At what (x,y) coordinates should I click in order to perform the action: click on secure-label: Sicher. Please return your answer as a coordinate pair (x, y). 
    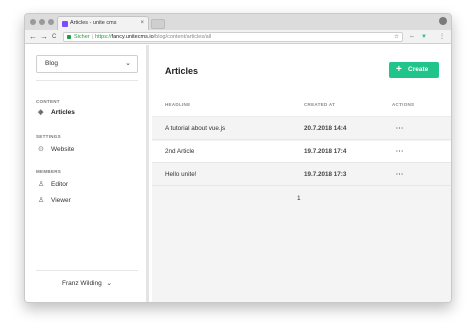
    Looking at the image, I should click on (82, 37).